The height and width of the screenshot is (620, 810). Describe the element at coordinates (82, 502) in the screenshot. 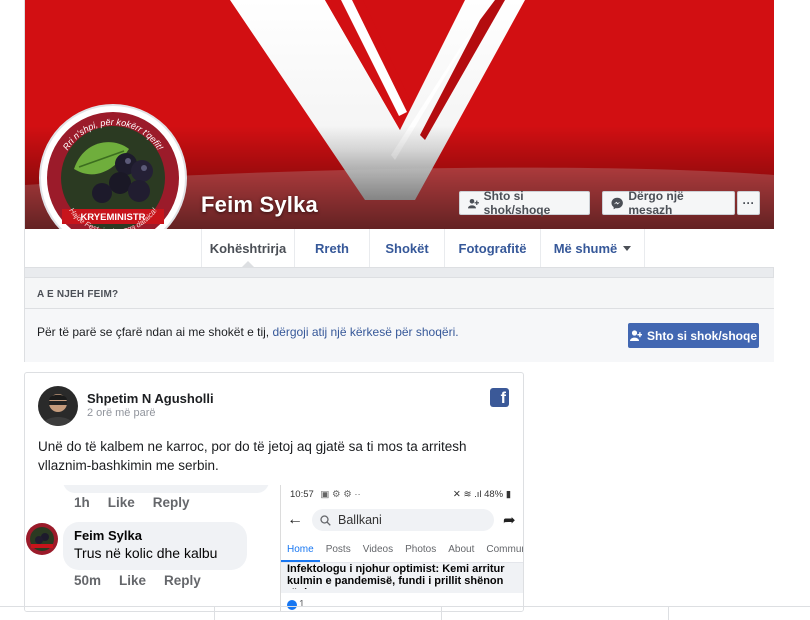

I see `previous-comment-time: 1h` at that location.